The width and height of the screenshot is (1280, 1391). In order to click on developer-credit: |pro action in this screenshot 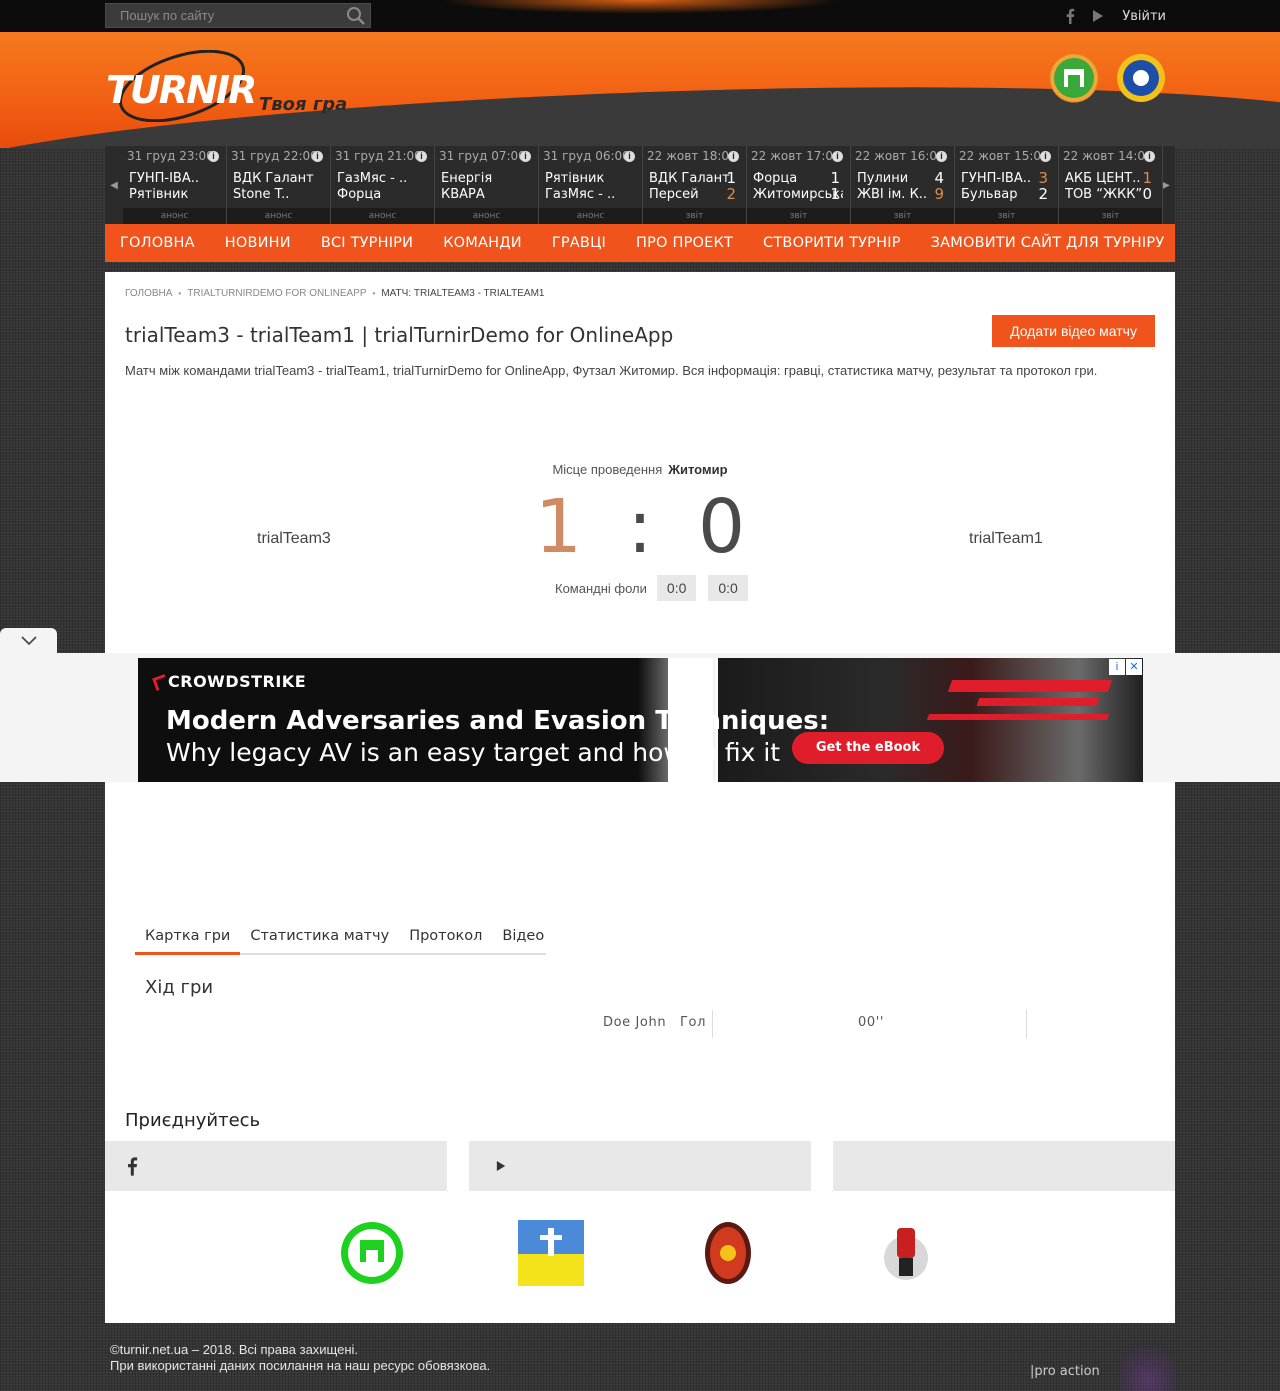, I will do `click(1065, 1371)`.